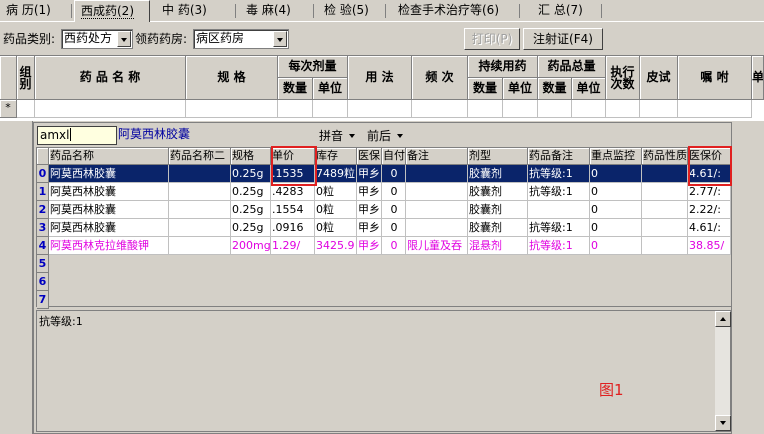  What do you see at coordinates (567, 11) in the screenshot?
I see `tab-summary: 汇 总(7)` at bounding box center [567, 11].